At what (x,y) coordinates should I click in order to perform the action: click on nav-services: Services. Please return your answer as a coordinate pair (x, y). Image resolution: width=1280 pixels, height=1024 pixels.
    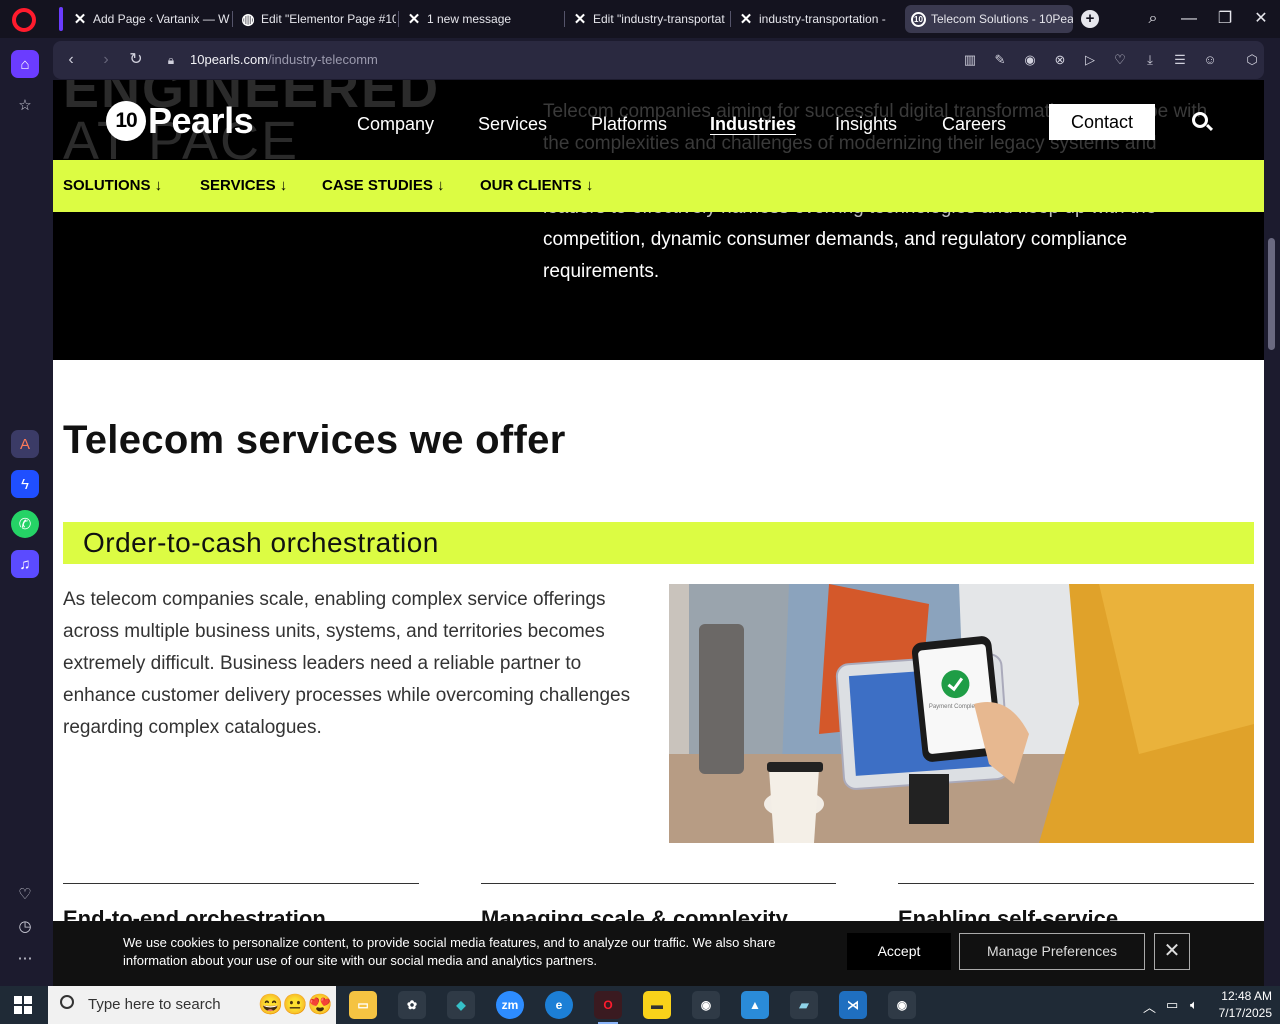
    Looking at the image, I should click on (512, 124).